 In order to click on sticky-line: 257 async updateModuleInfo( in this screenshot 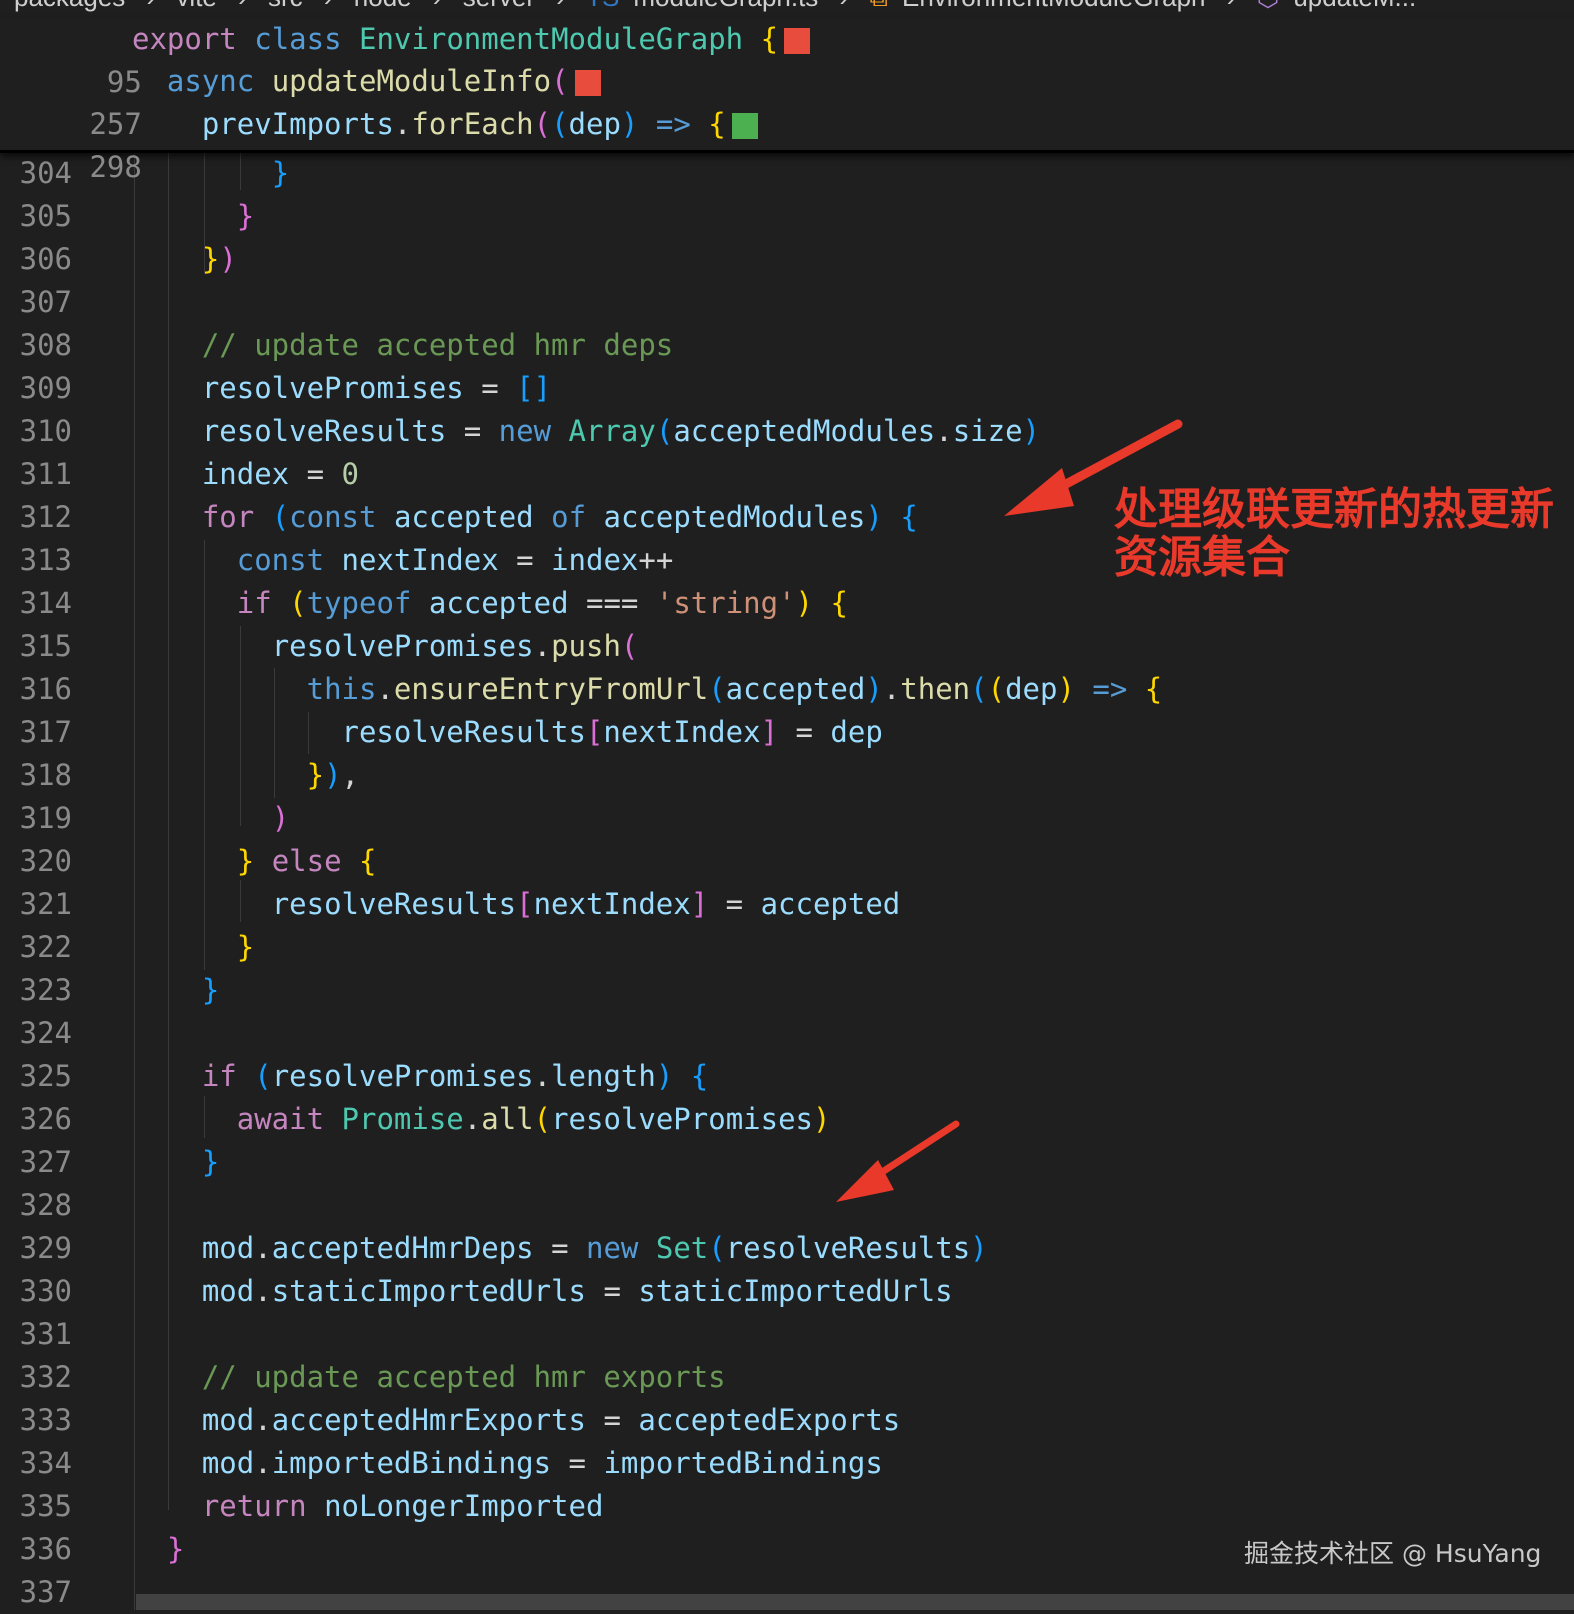, I will do `click(300, 100)`.